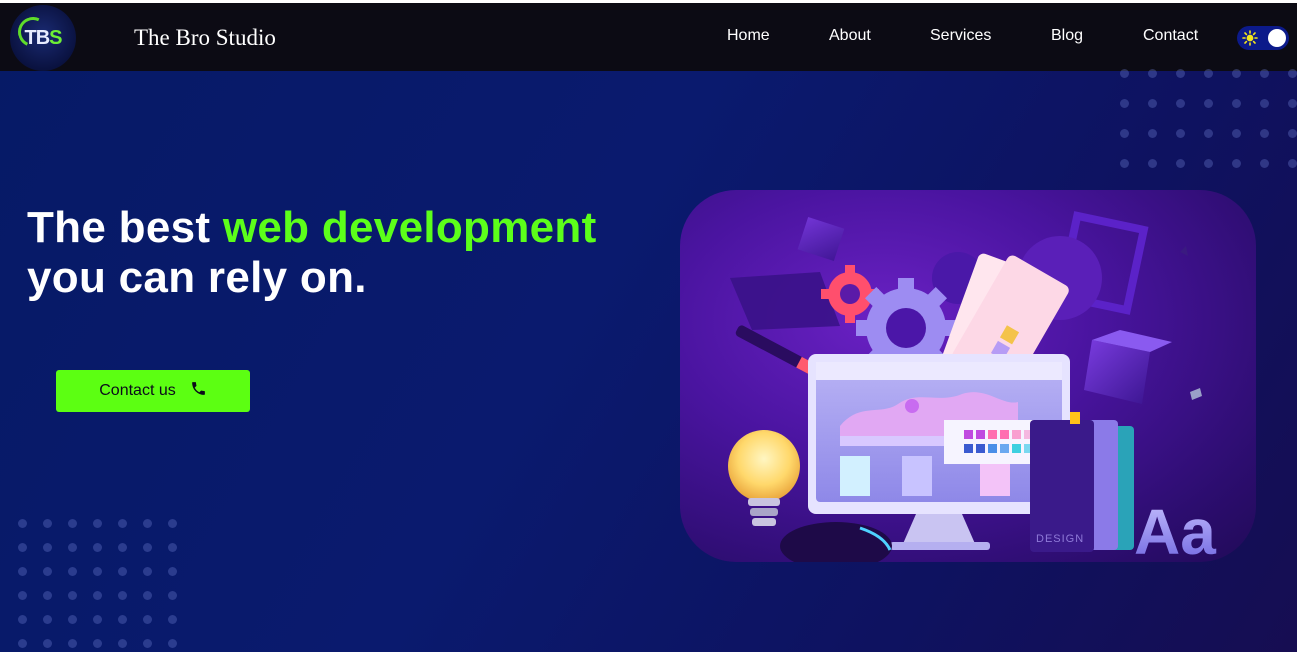 The image size is (1300, 654). What do you see at coordinates (1060, 539) in the screenshot?
I see `design-label: DESIGN` at bounding box center [1060, 539].